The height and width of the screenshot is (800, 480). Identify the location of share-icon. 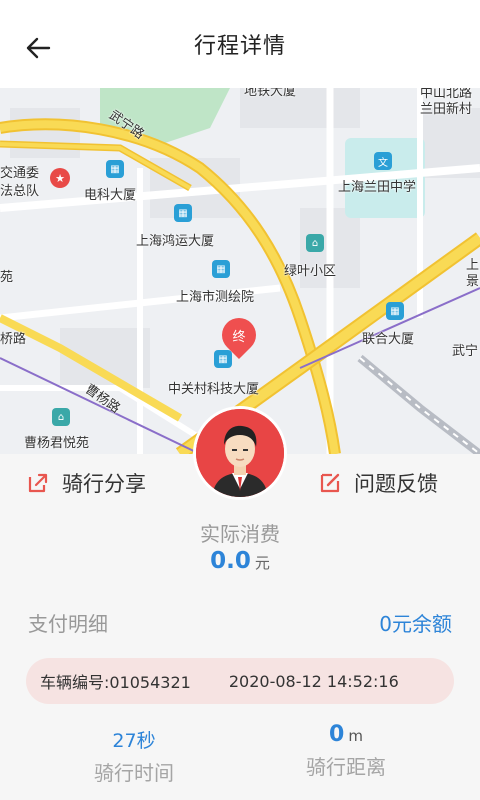
(38, 483).